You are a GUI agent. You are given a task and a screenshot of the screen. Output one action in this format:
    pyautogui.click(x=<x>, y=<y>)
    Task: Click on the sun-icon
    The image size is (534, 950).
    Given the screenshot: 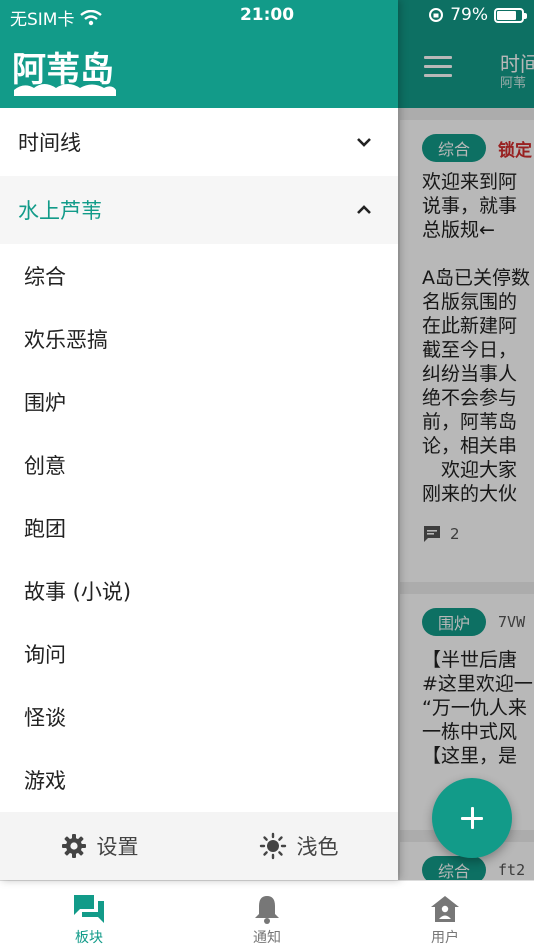 What is the action you would take?
    pyautogui.click(x=272, y=846)
    